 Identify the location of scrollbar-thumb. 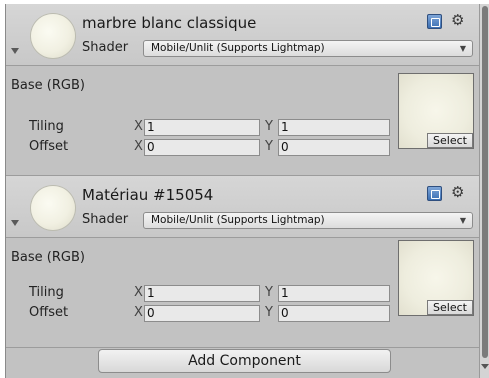
(485, 182).